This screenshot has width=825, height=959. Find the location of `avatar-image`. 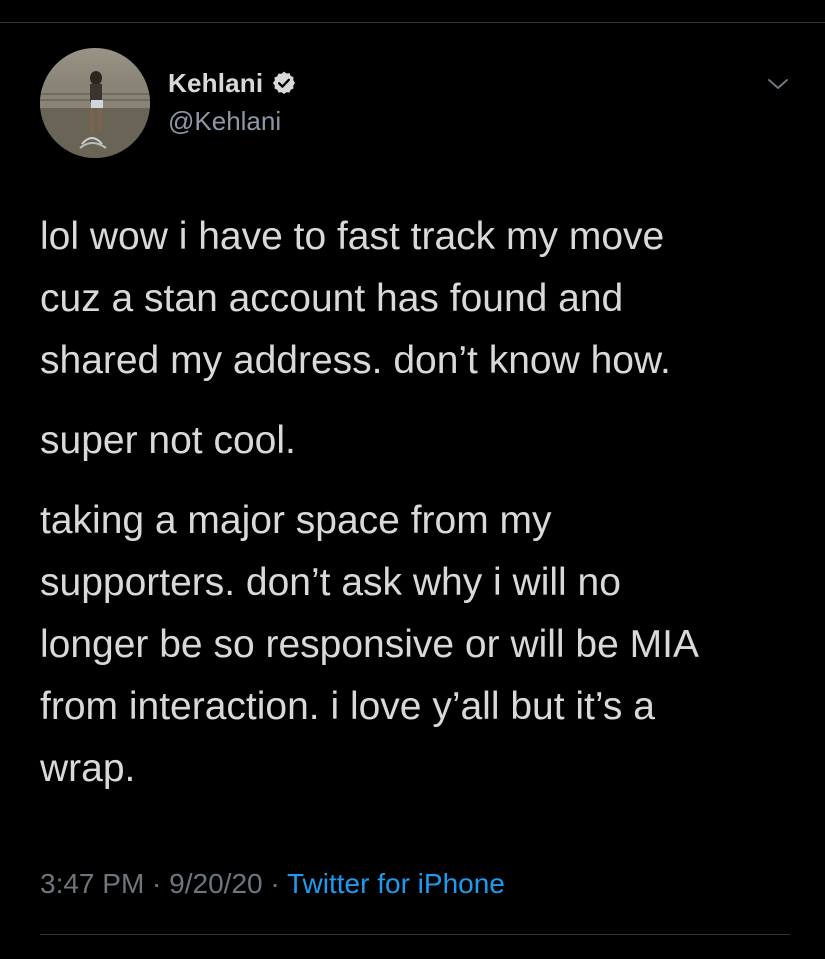

avatar-image is located at coordinates (95, 103).